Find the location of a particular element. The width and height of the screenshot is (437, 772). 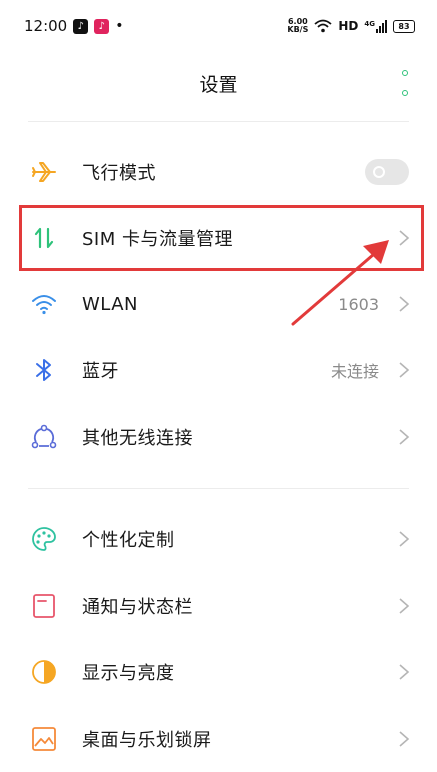

wifi-settings-icon is located at coordinates (44, 304).